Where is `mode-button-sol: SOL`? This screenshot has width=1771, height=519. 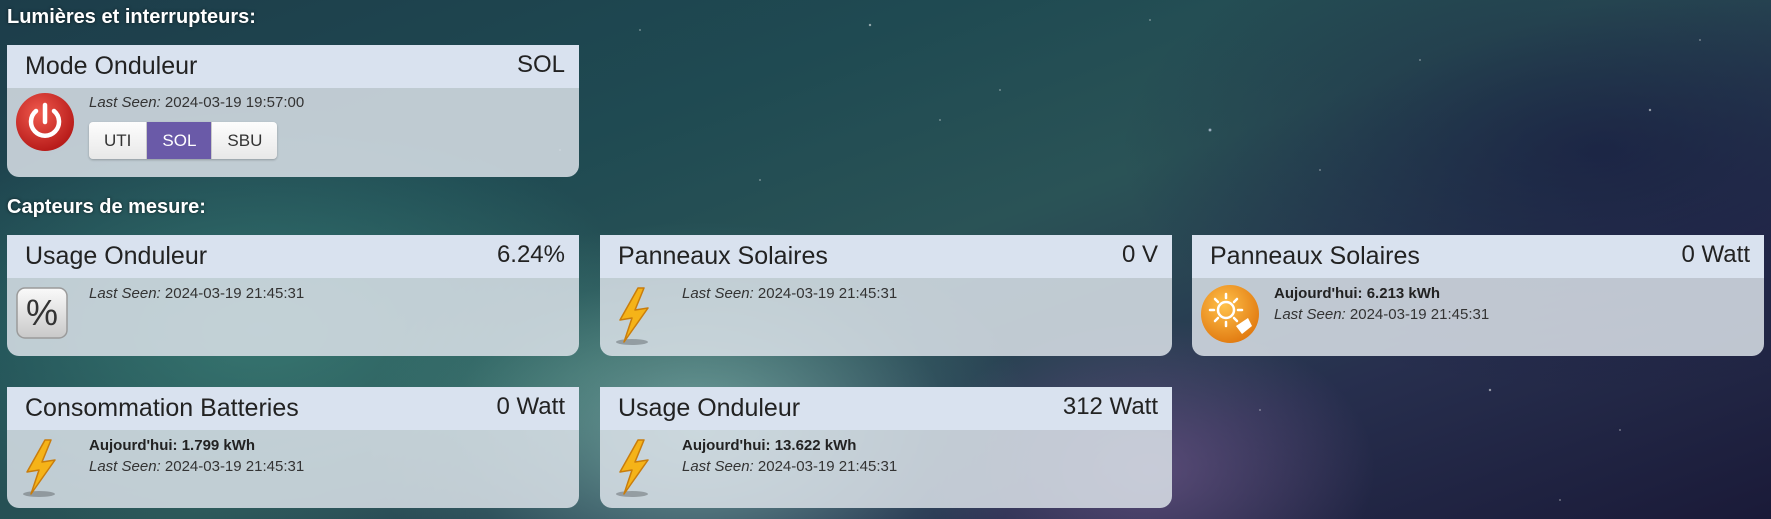
mode-button-sol: SOL is located at coordinates (180, 140).